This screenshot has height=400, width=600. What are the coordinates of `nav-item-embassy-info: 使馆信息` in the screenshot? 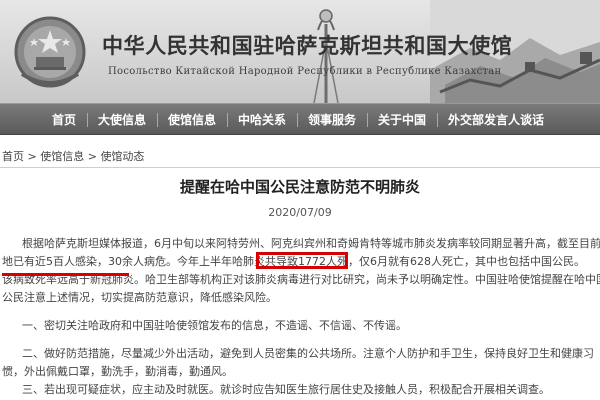 It's located at (192, 120).